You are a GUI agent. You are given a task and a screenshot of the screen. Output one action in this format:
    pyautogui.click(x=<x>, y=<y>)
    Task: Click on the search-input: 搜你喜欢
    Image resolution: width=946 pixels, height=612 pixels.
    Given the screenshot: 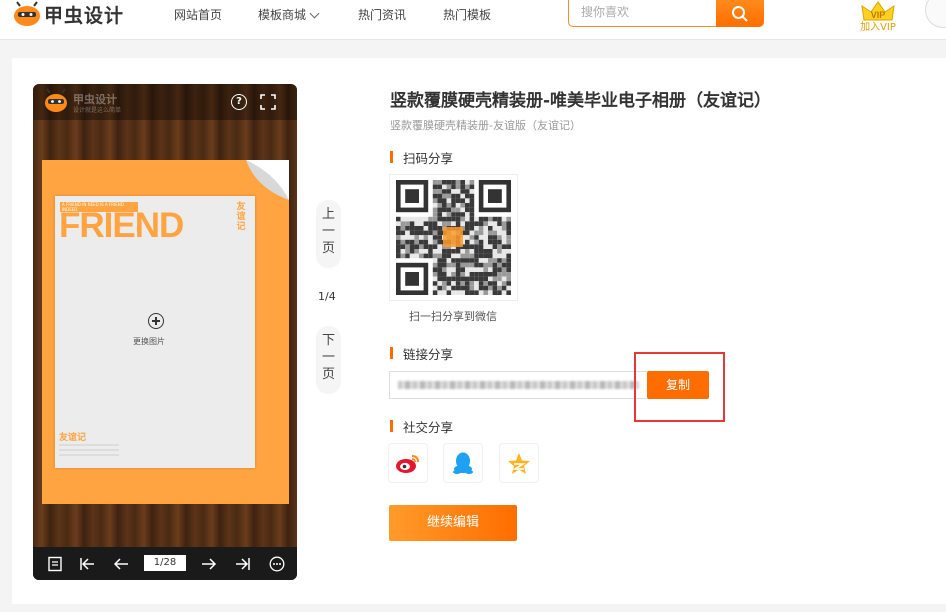 What is the action you would take?
    pyautogui.click(x=643, y=13)
    